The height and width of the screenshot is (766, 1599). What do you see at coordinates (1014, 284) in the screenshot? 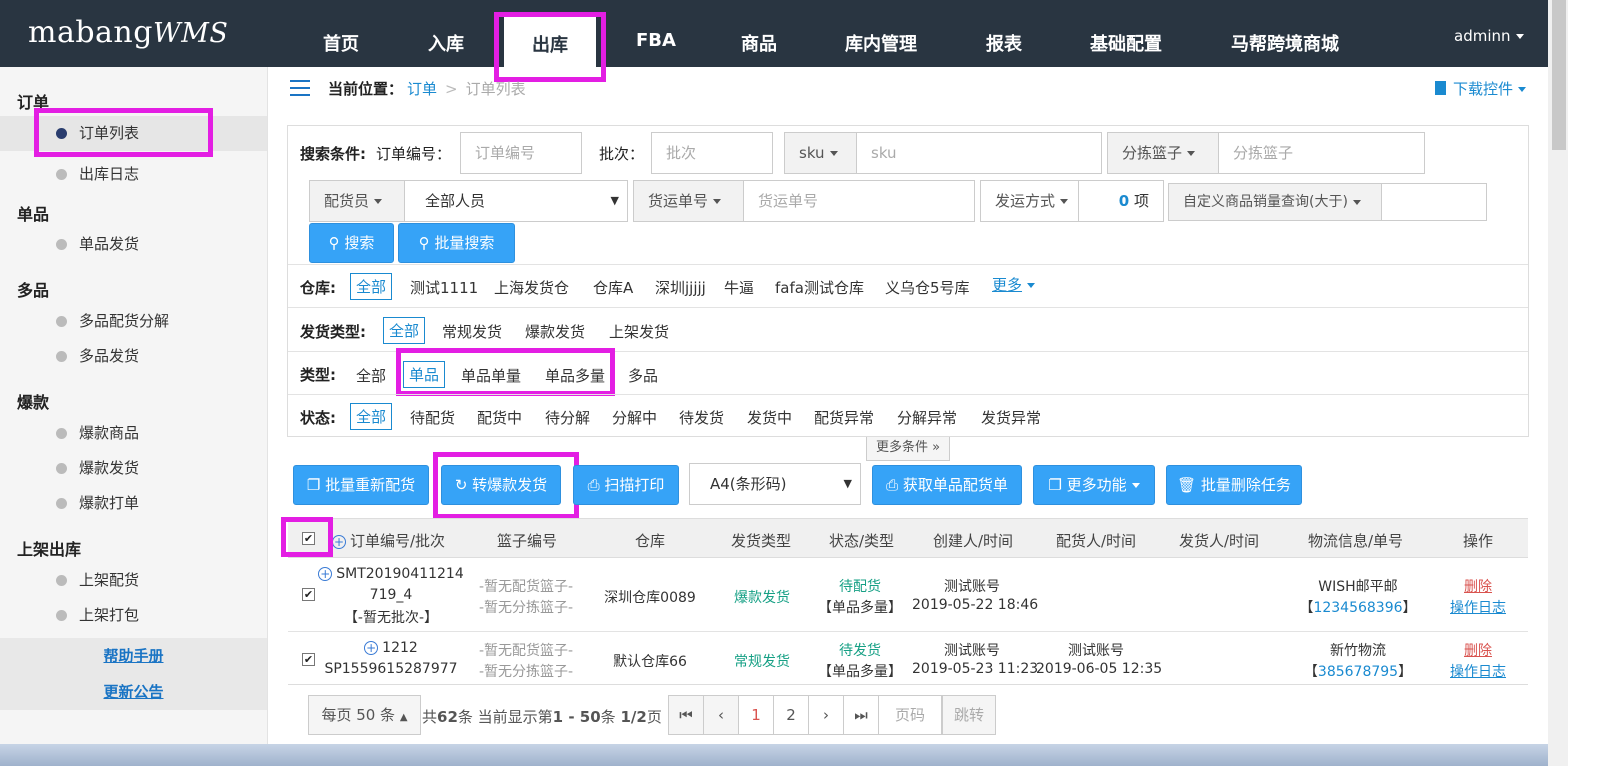
I see `warehouse-more-button: 更多` at bounding box center [1014, 284].